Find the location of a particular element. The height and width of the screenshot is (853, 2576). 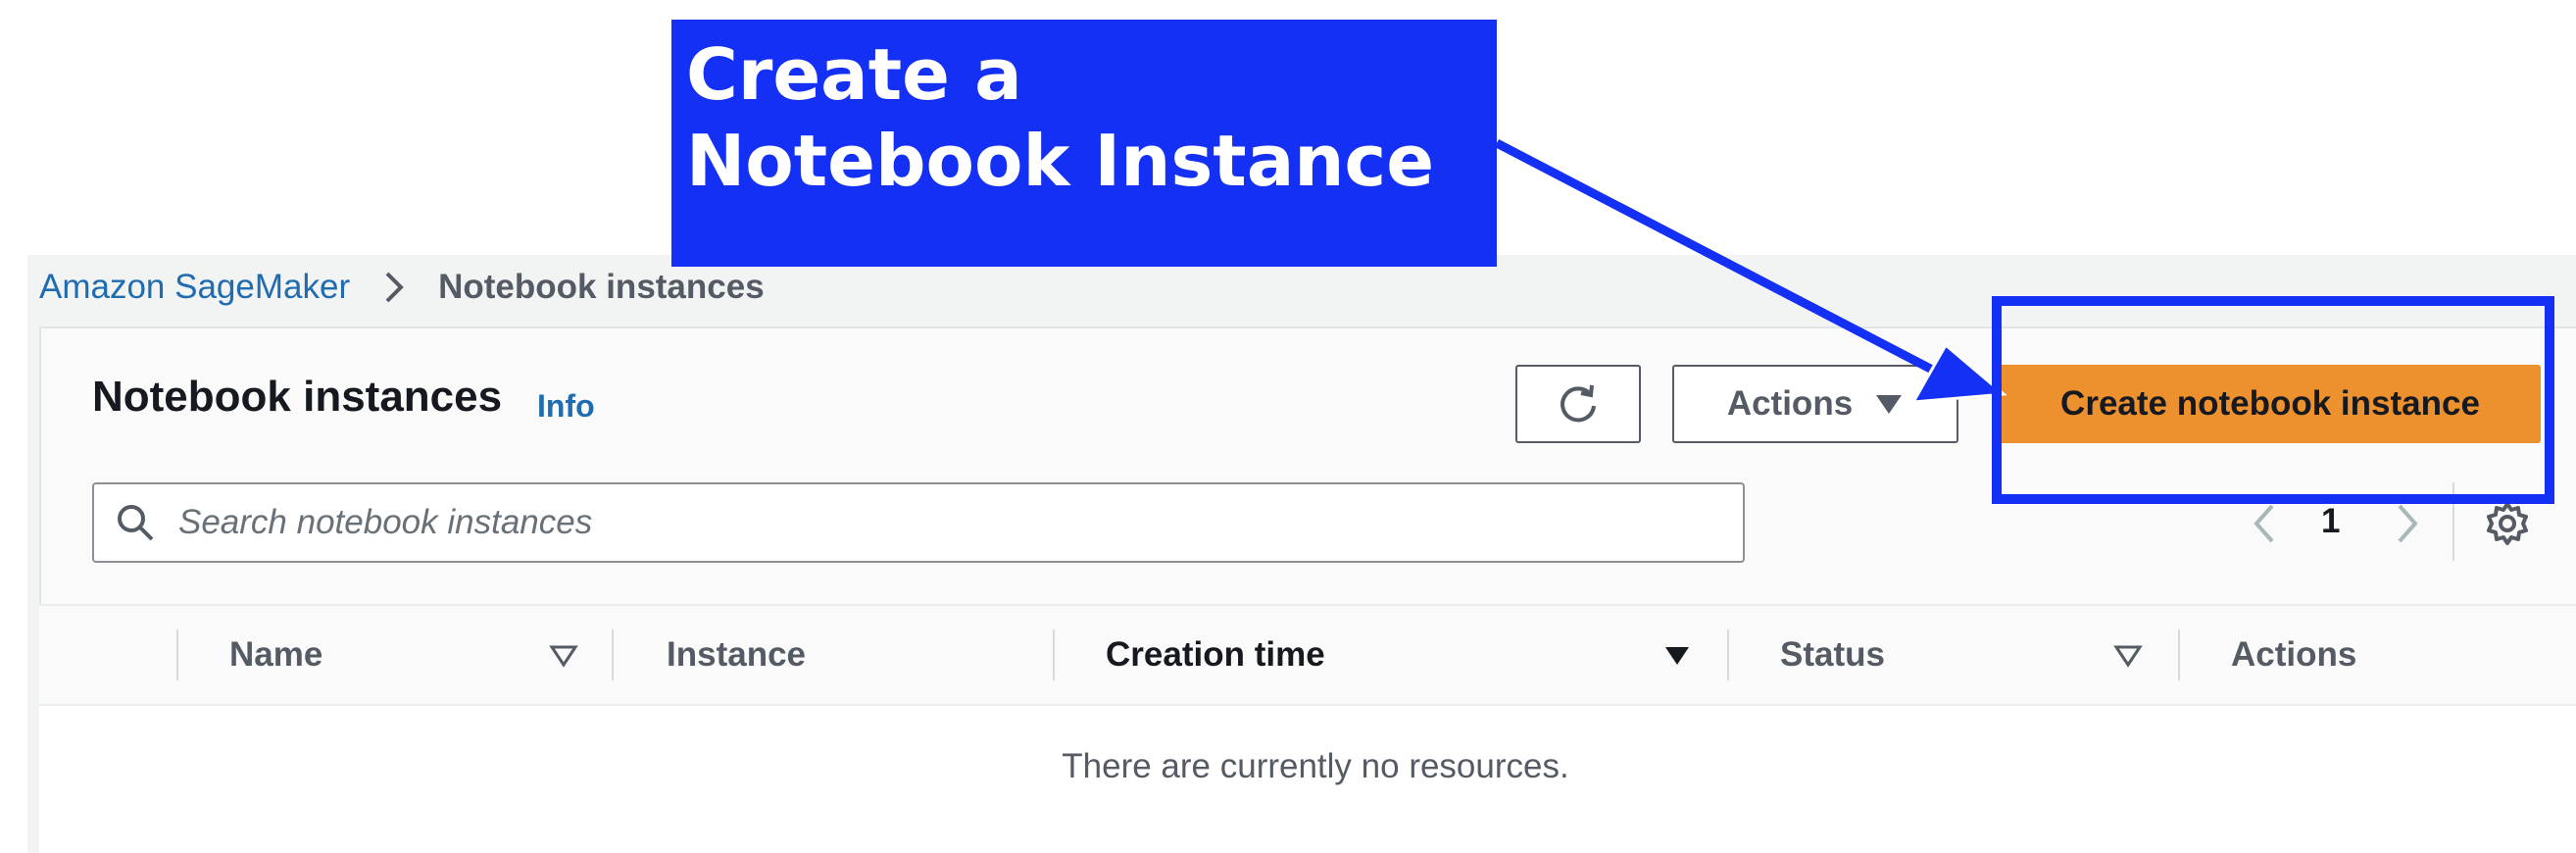

column-header-name: Name is located at coordinates (275, 655).